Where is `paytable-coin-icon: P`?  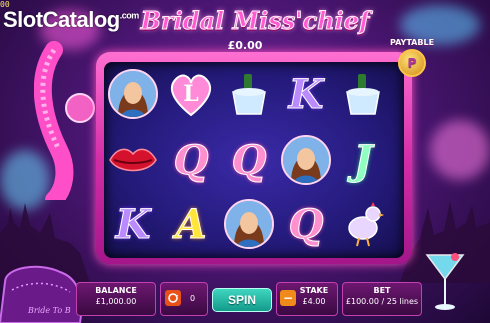 paytable-coin-icon: P is located at coordinates (412, 63).